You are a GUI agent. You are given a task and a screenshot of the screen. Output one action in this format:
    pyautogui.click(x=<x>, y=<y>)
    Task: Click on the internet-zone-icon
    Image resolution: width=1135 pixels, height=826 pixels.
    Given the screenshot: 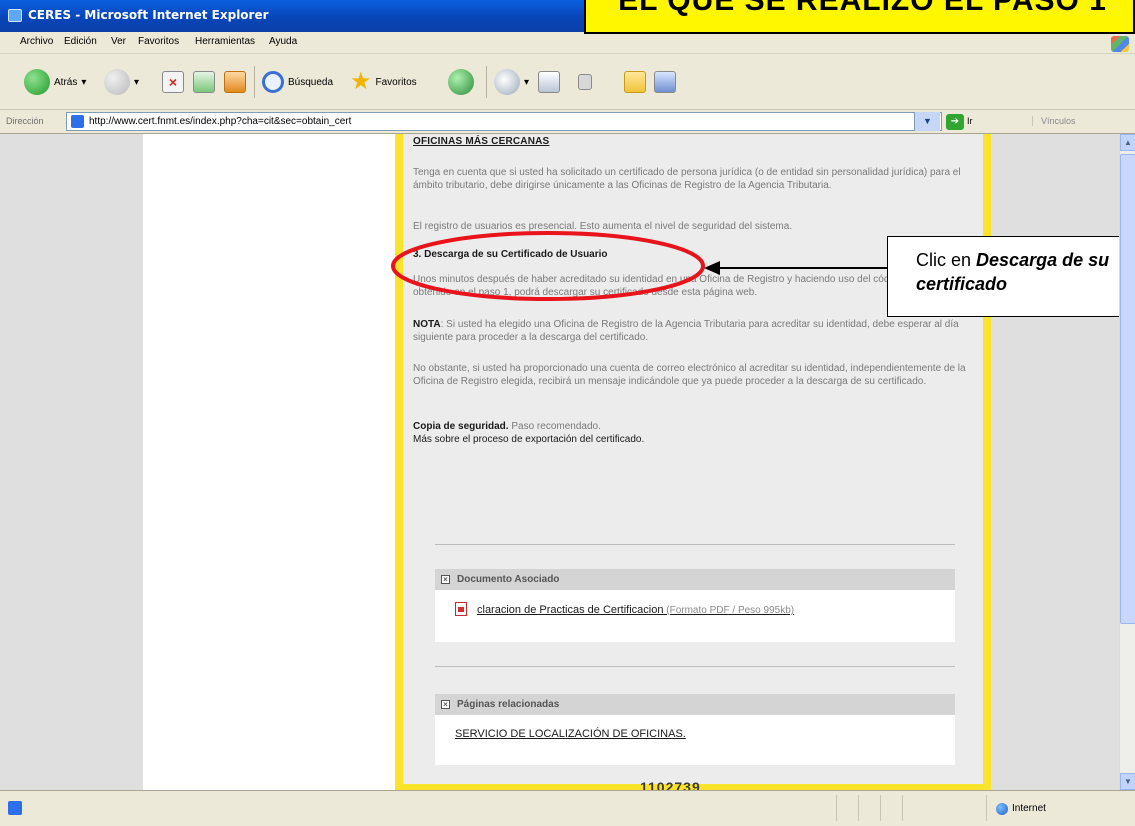 What is the action you would take?
    pyautogui.click(x=1002, y=809)
    